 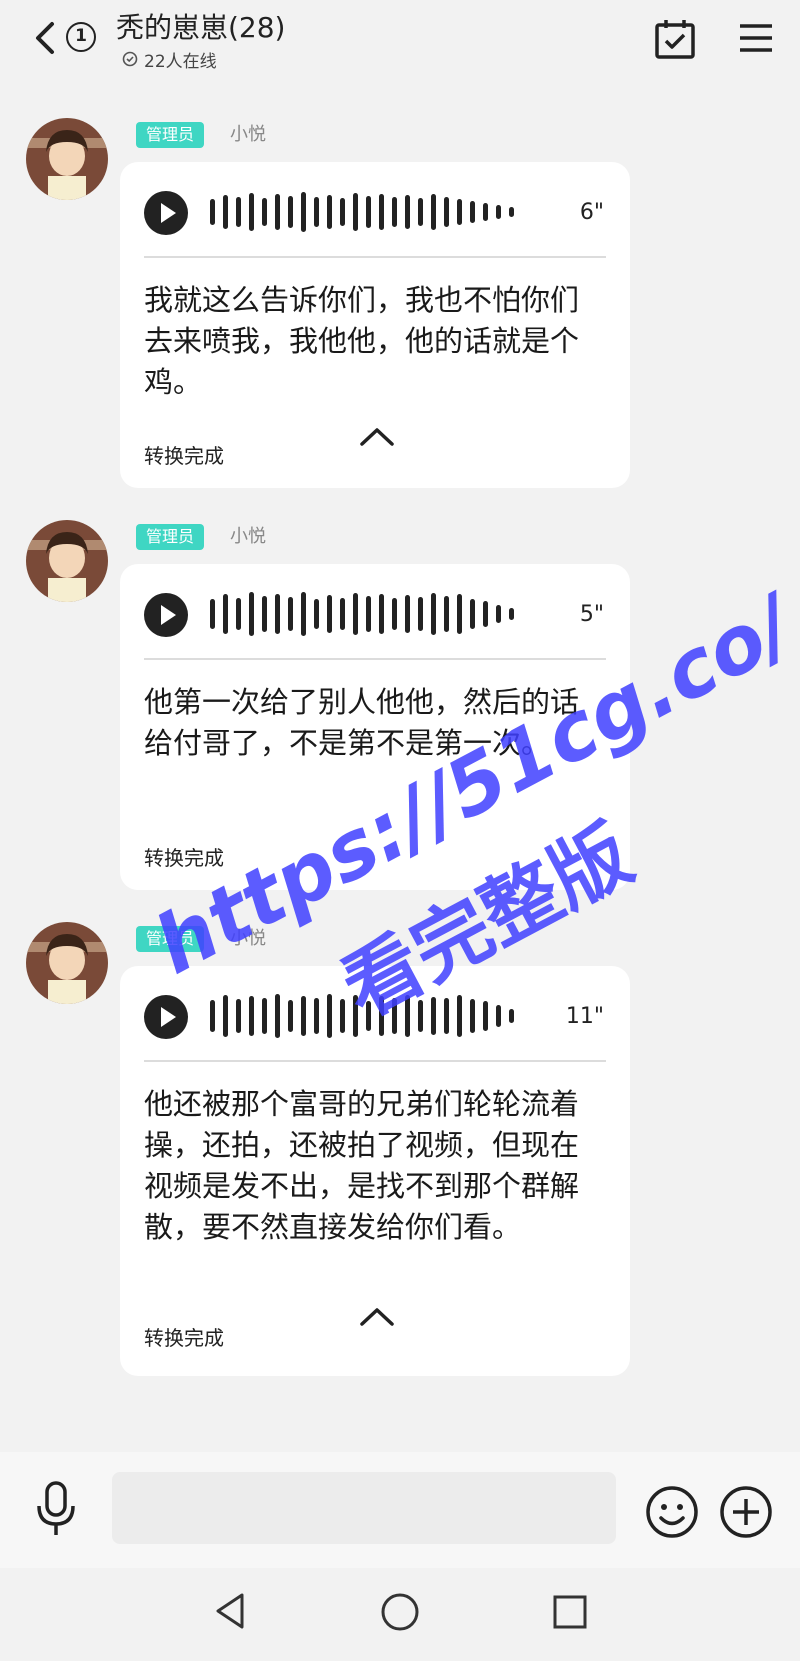 What do you see at coordinates (364, 1508) in the screenshot?
I see `message-input` at bounding box center [364, 1508].